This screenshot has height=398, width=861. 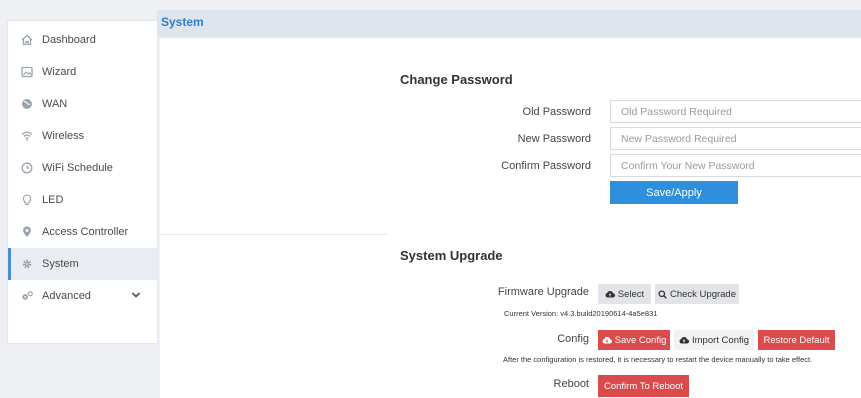 I want to click on home-icon, so click(x=27, y=40).